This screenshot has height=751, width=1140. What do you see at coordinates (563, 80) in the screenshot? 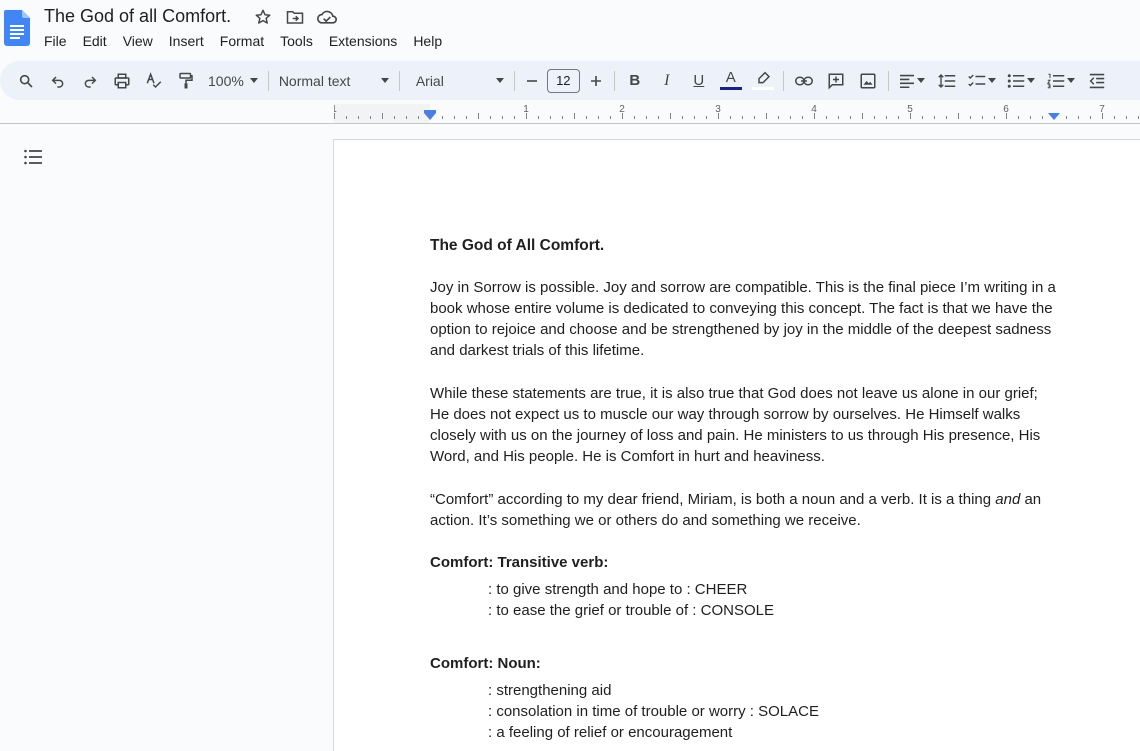
I see `font-size-input: 12` at bounding box center [563, 80].